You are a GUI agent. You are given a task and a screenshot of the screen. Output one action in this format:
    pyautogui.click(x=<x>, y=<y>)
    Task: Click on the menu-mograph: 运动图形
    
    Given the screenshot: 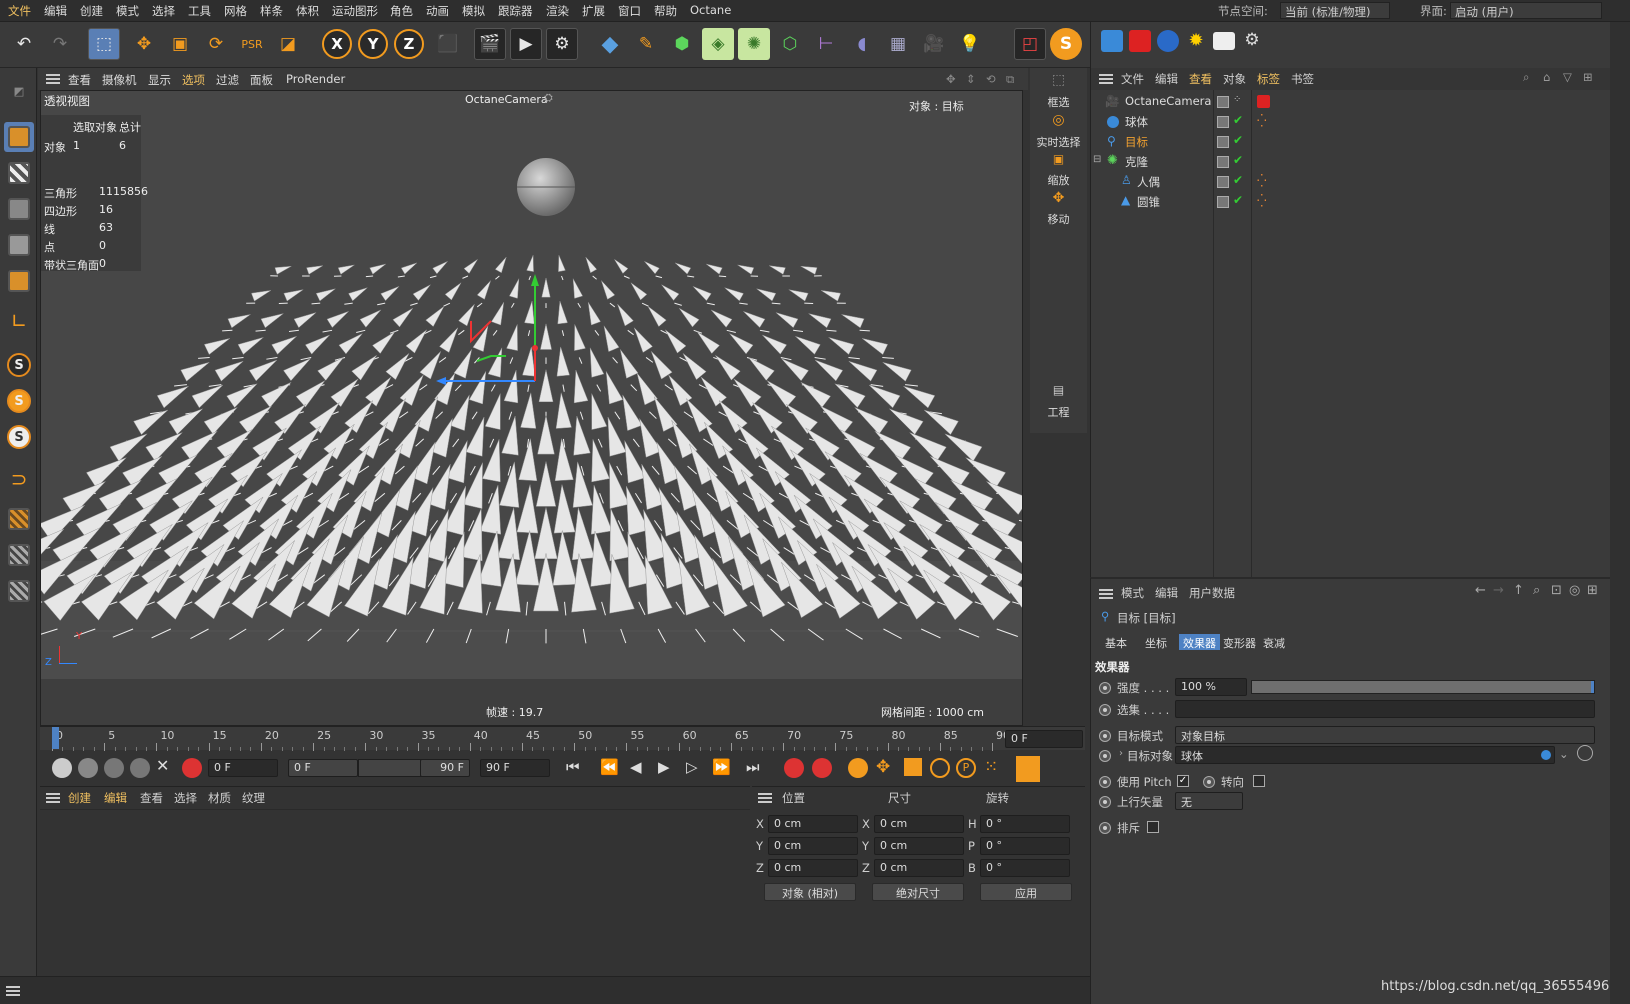 What is the action you would take?
    pyautogui.click(x=355, y=11)
    